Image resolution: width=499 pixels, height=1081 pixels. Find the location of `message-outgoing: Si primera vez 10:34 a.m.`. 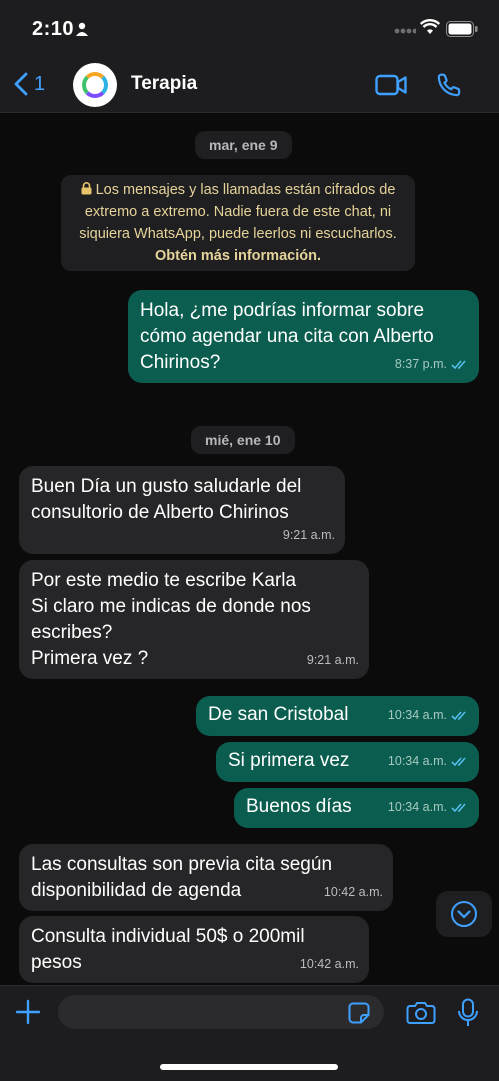

message-outgoing: Si primera vez 10:34 a.m. is located at coordinates (347, 762).